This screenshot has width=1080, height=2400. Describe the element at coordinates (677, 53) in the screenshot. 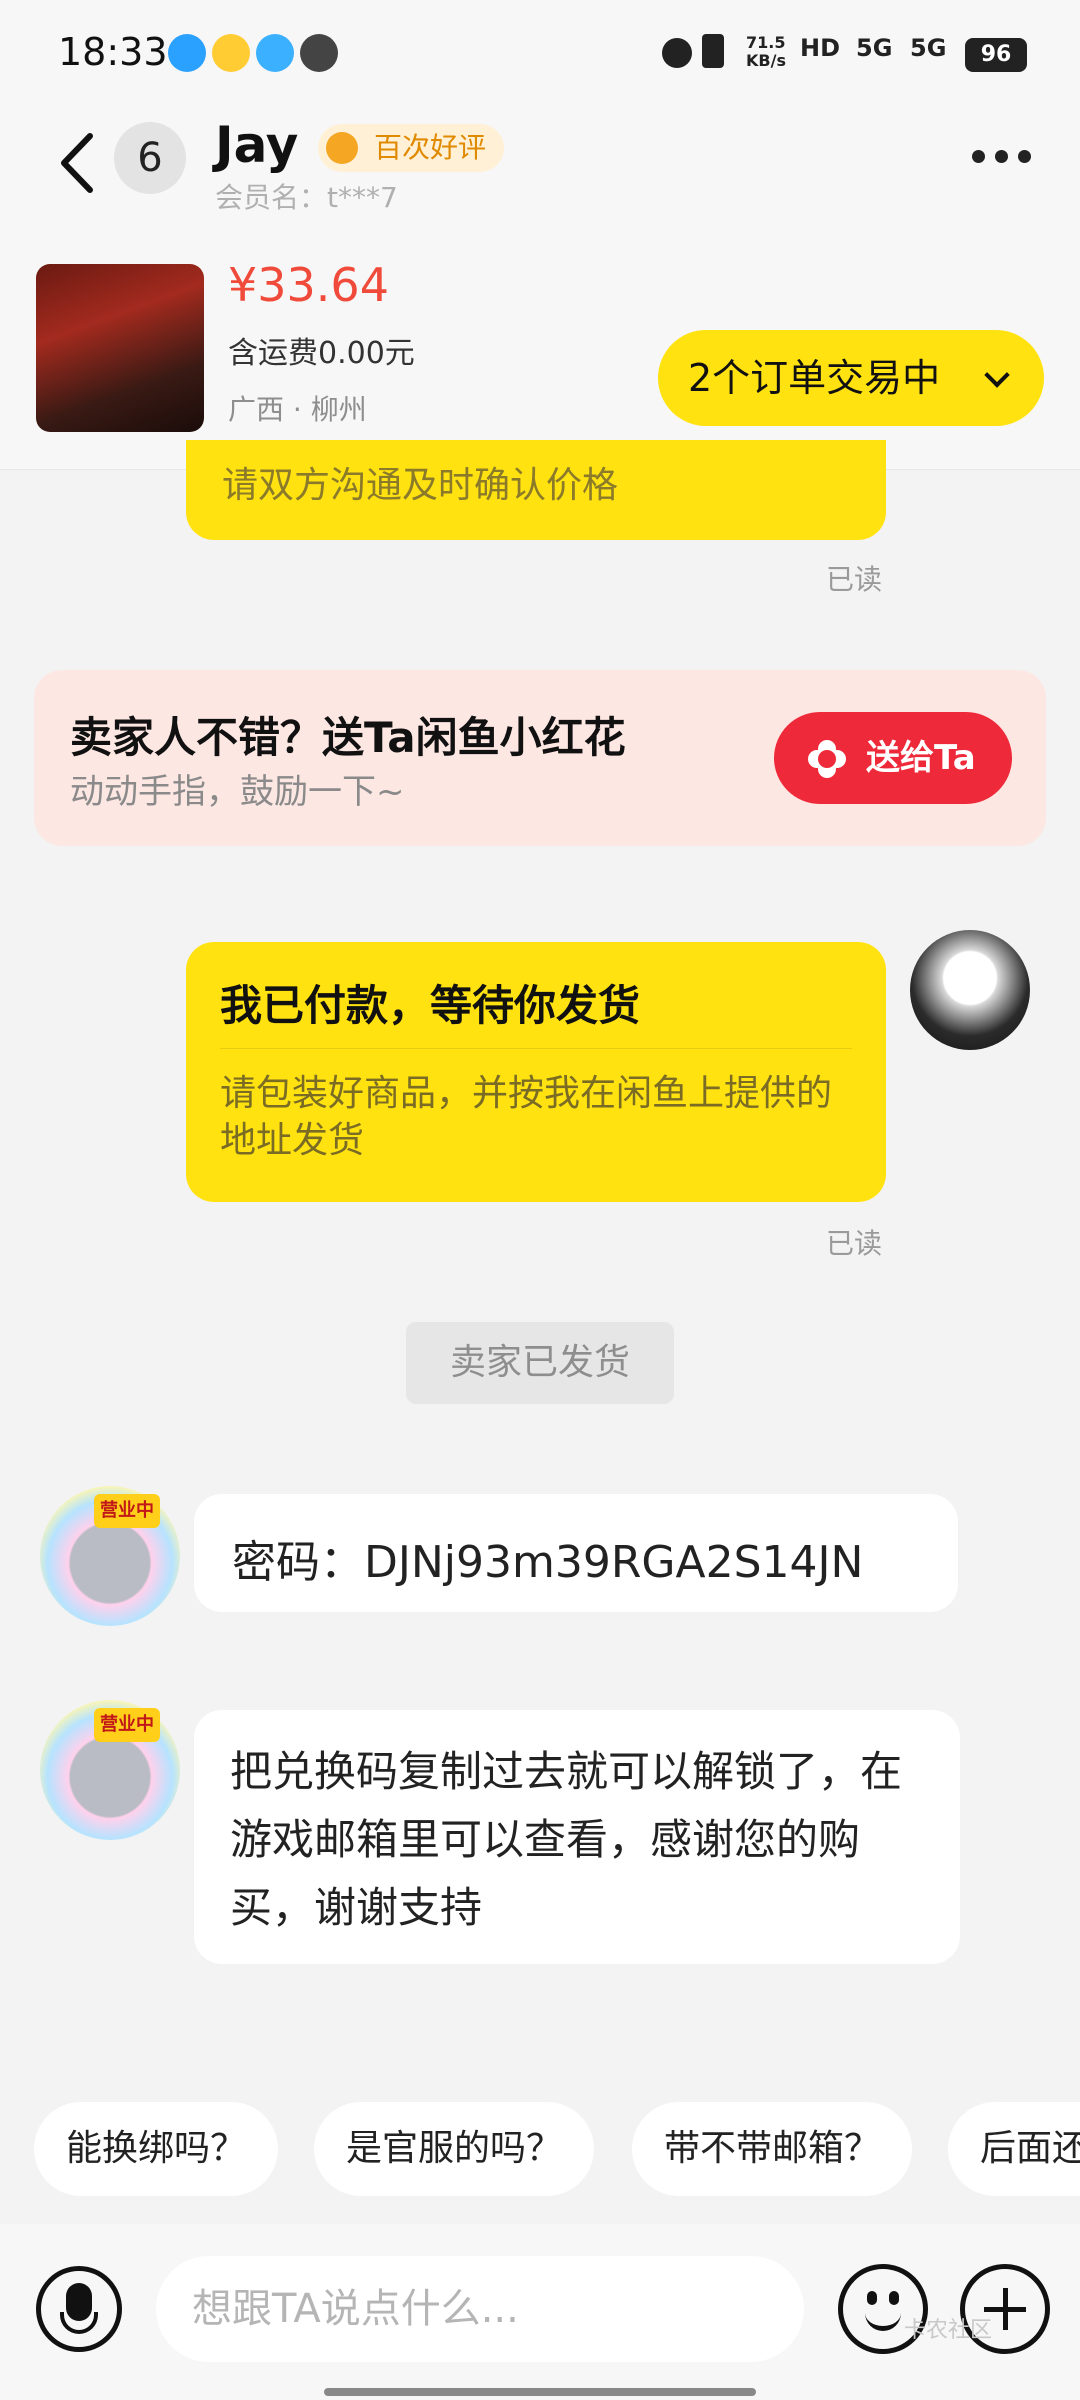

I see `alarm-icon` at that location.